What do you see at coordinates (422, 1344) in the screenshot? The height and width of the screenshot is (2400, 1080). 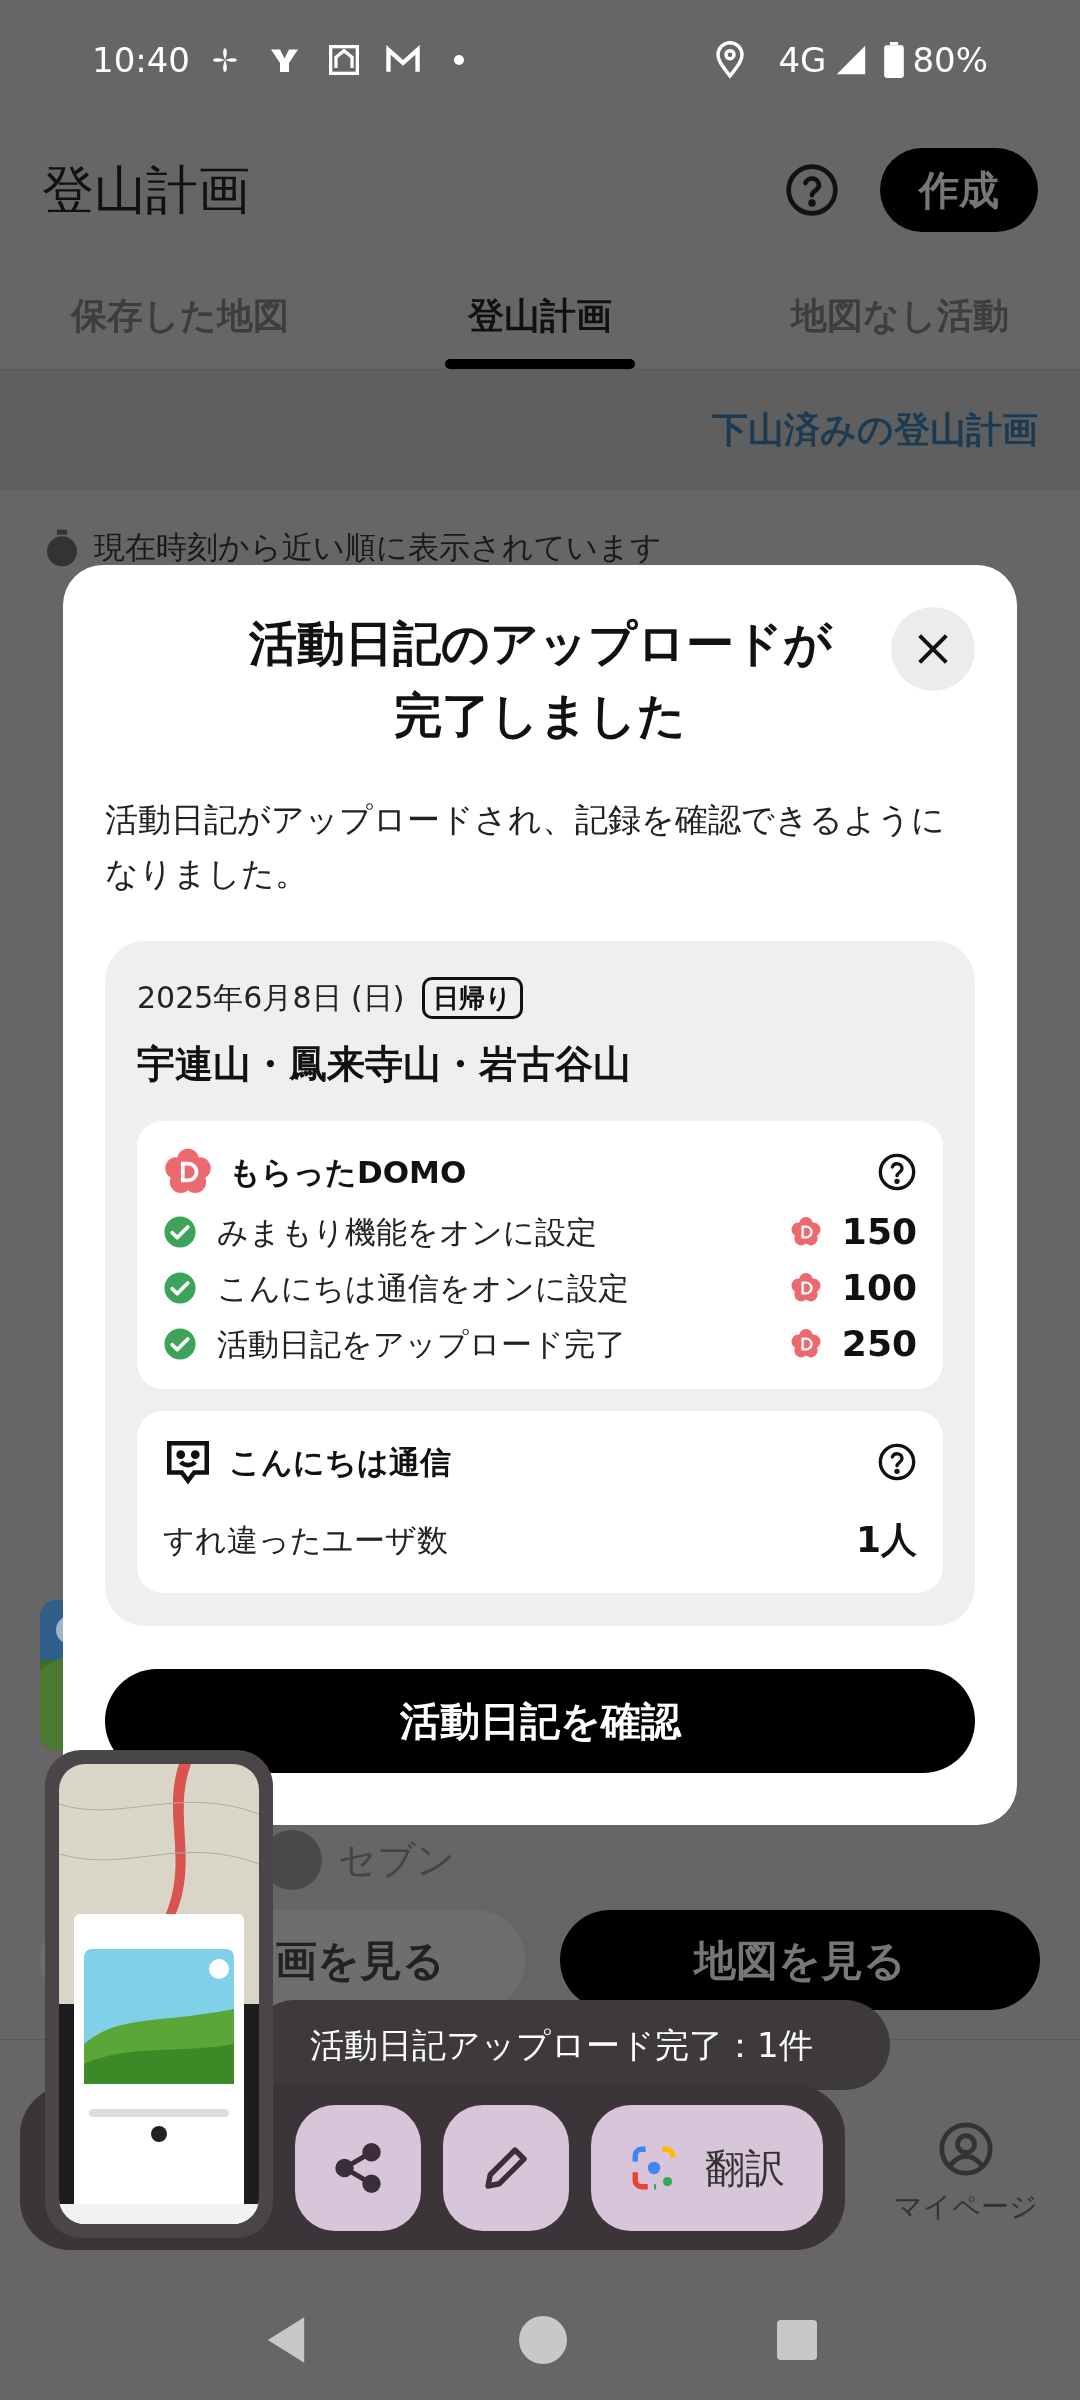 I see `domo-item-label: 活動日記をアップロード完了` at bounding box center [422, 1344].